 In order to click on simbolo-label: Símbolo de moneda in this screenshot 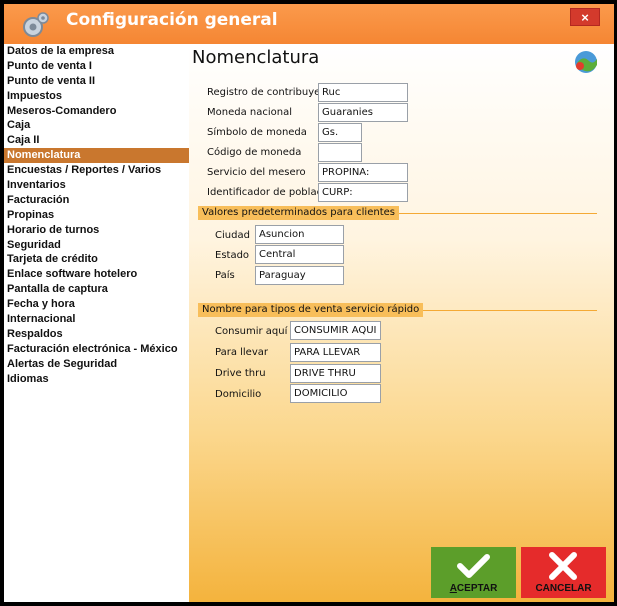, I will do `click(257, 132)`.